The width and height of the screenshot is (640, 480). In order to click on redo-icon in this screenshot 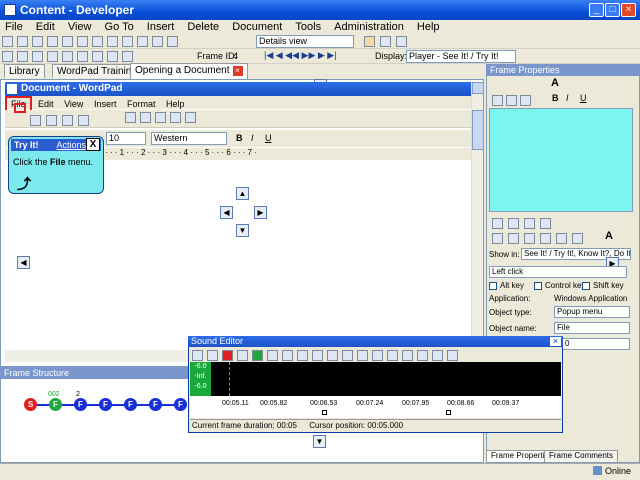, I will do `click(112, 41)`.